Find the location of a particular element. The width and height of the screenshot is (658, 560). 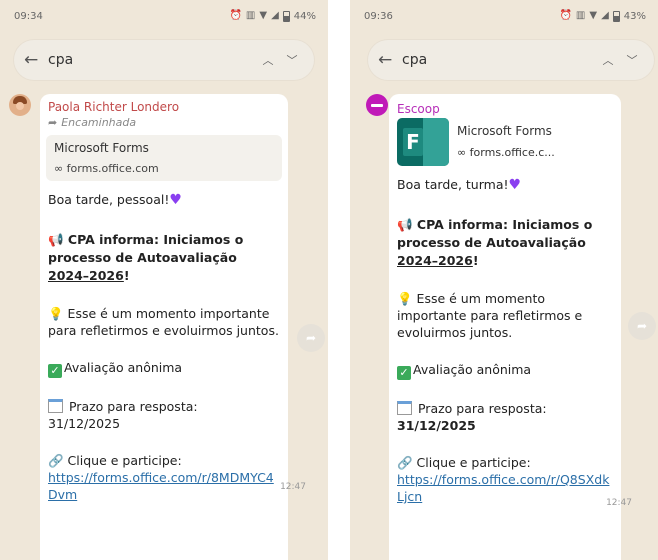

greeting: Boa tarde, pessoal!♥ is located at coordinates (164, 200).